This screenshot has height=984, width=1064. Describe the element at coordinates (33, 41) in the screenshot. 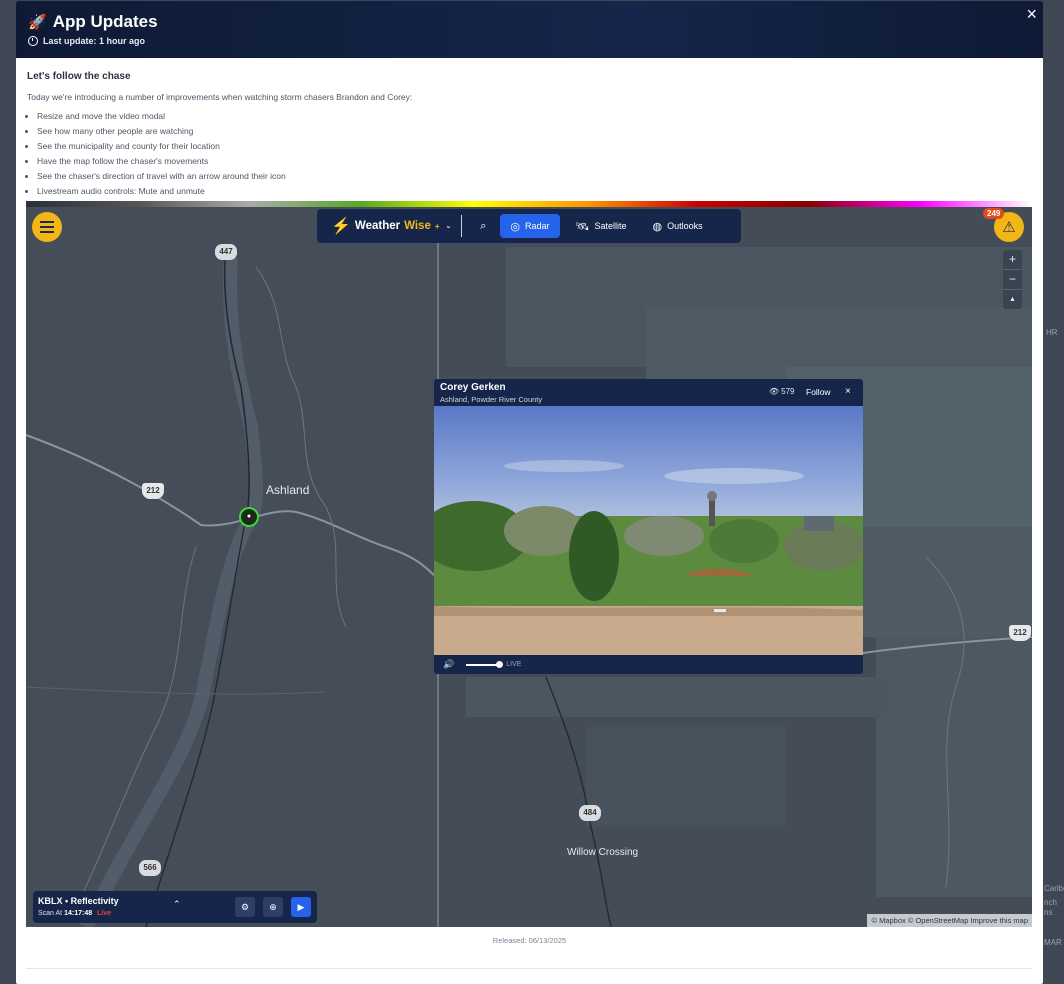

I see `clock-icon` at that location.